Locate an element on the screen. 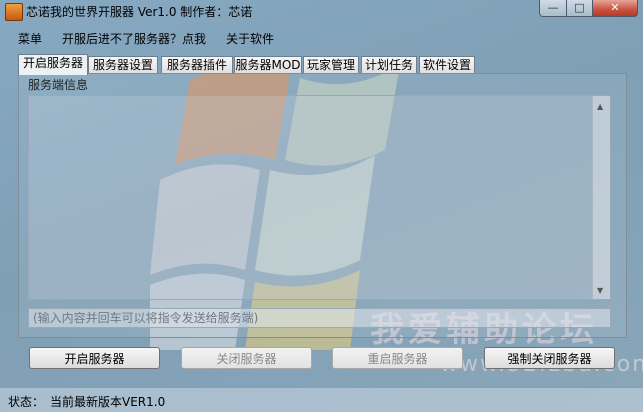  status-bar: 状态： 当前最新版本VER1.0 is located at coordinates (321, 399).